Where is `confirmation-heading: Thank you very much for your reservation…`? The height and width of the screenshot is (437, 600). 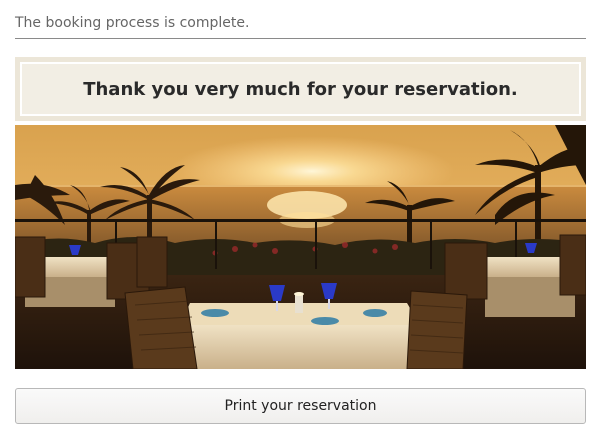
confirmation-heading: Thank you very much for your reservation… is located at coordinates (300, 89).